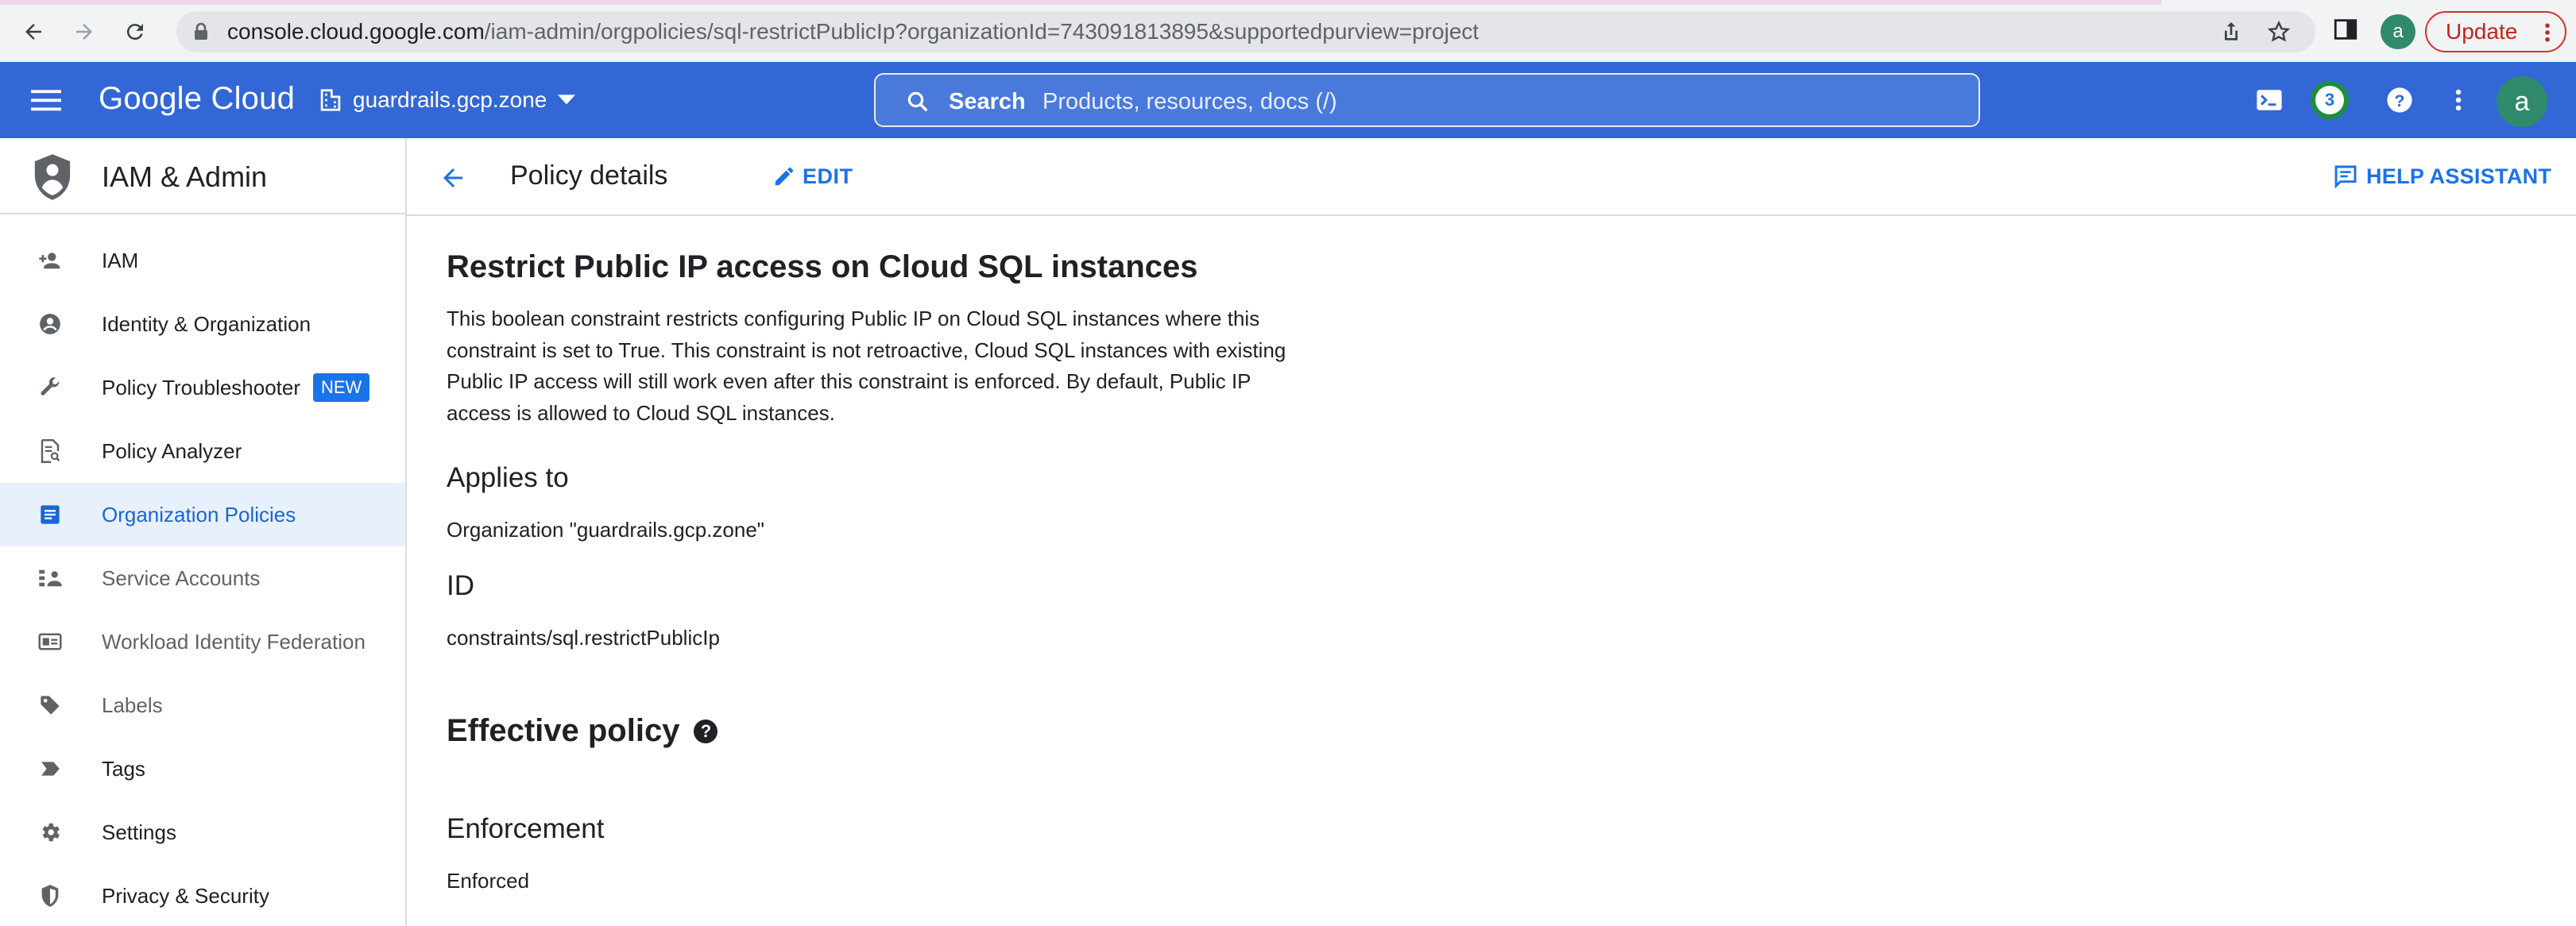 This screenshot has width=2576, height=926. Describe the element at coordinates (342, 387) in the screenshot. I see `new-badge: NEW` at that location.